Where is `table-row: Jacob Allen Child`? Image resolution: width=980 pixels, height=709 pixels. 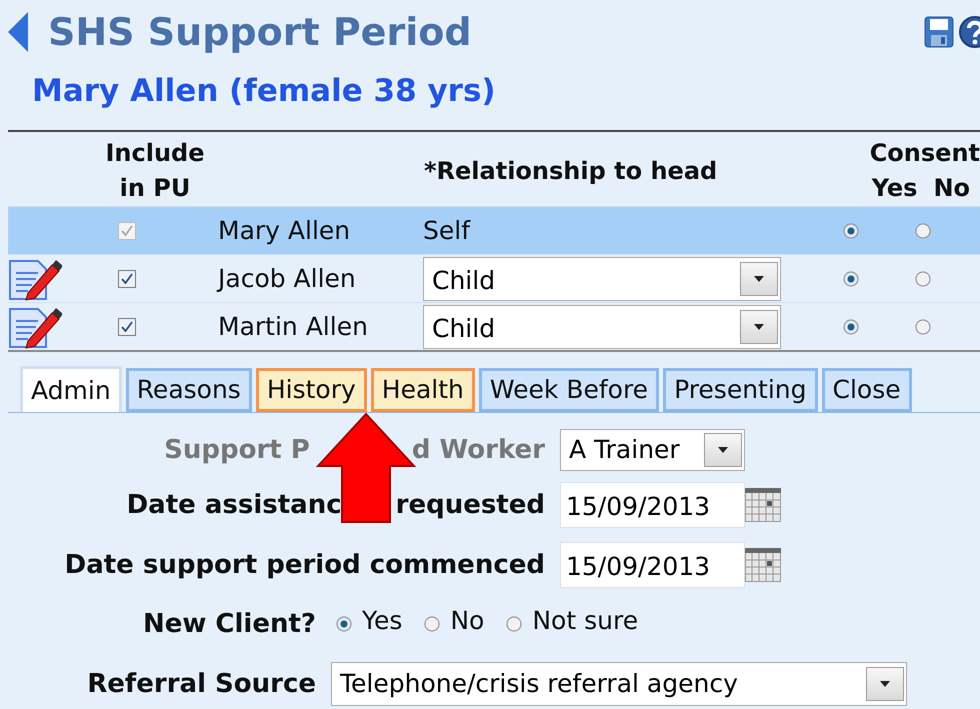 table-row: Jacob Allen Child is located at coordinates (494, 278).